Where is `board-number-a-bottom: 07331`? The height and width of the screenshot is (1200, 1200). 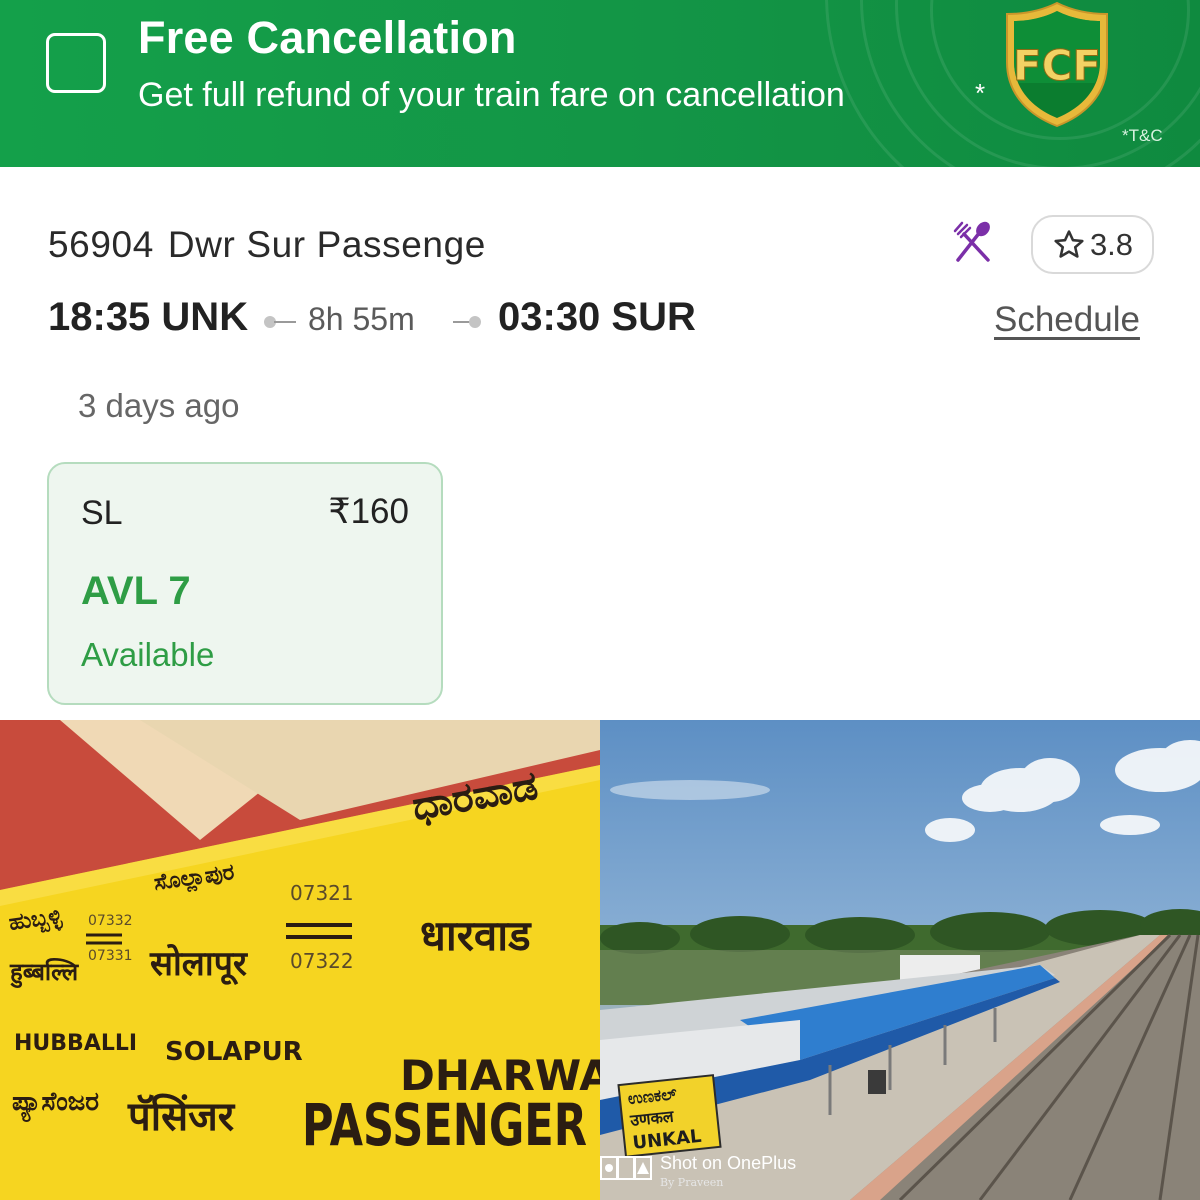 board-number-a-bottom: 07331 is located at coordinates (110, 956).